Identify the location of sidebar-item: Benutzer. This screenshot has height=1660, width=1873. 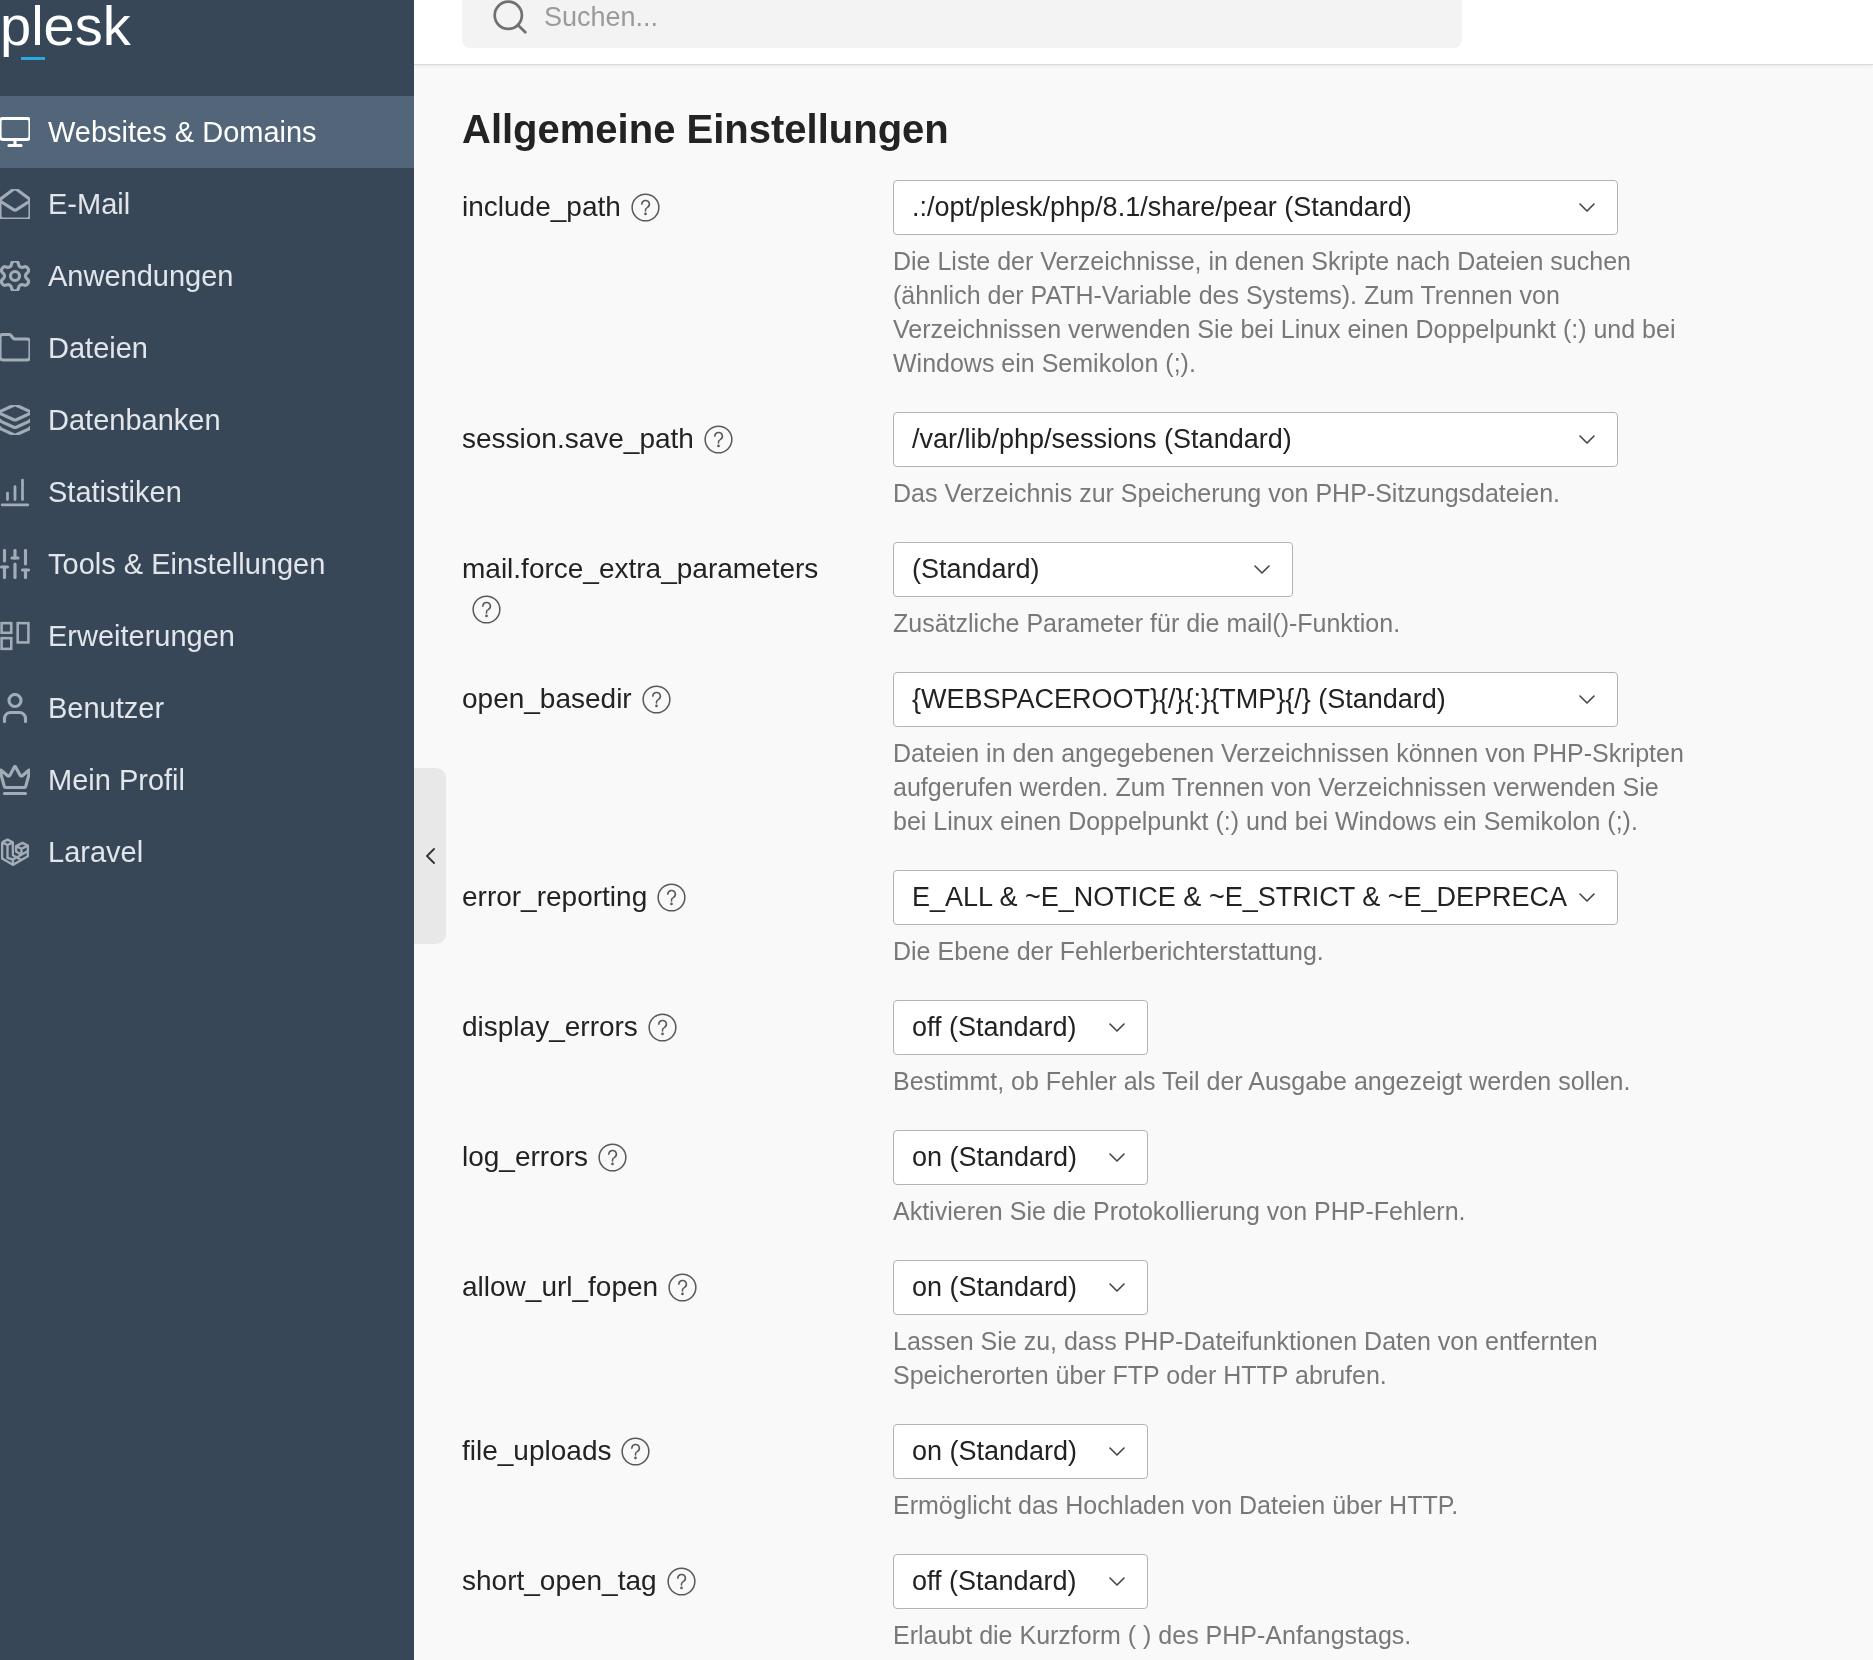
(207, 708).